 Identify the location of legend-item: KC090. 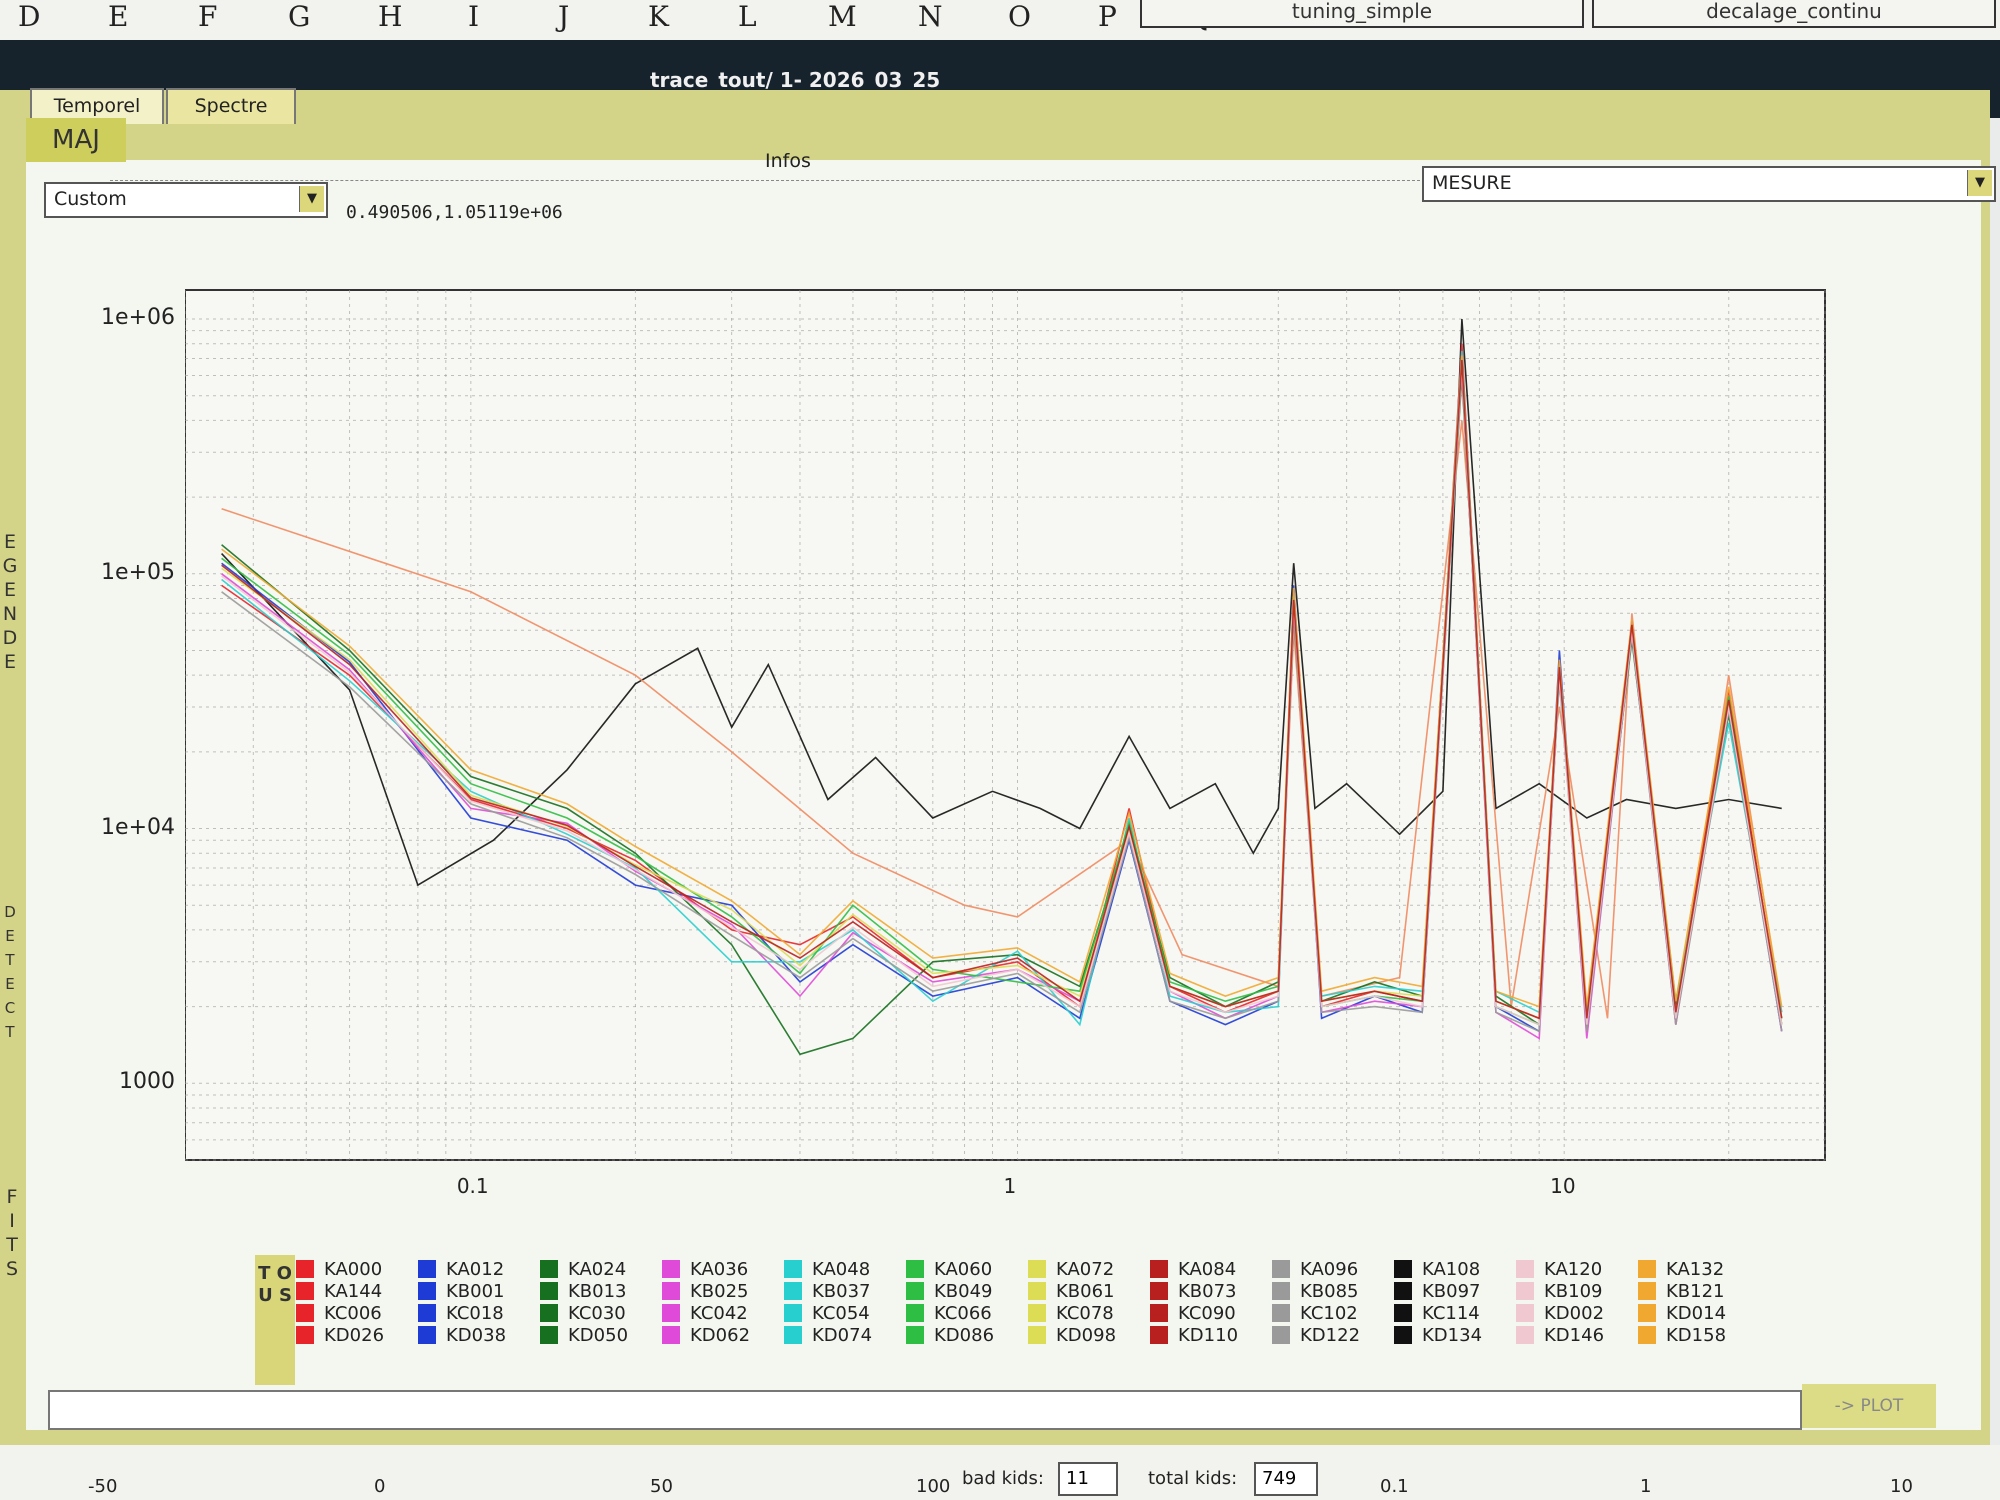
(1210, 1313).